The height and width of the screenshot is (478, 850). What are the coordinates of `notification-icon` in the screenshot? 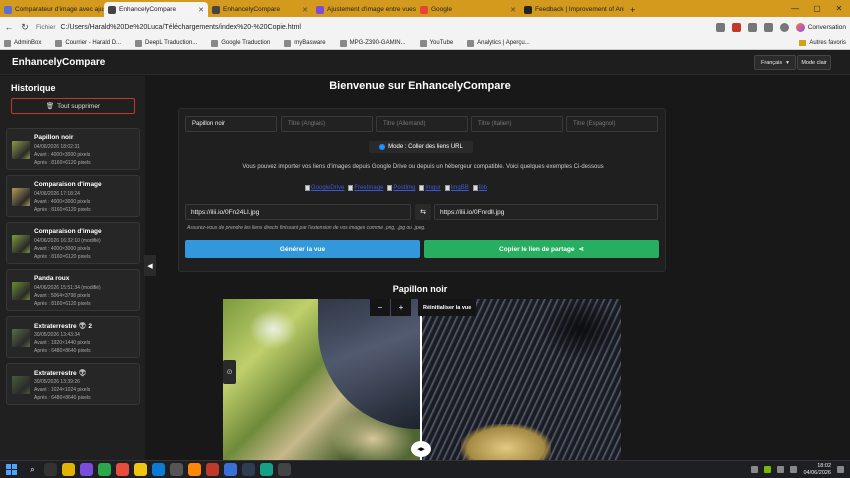 It's located at (840, 469).